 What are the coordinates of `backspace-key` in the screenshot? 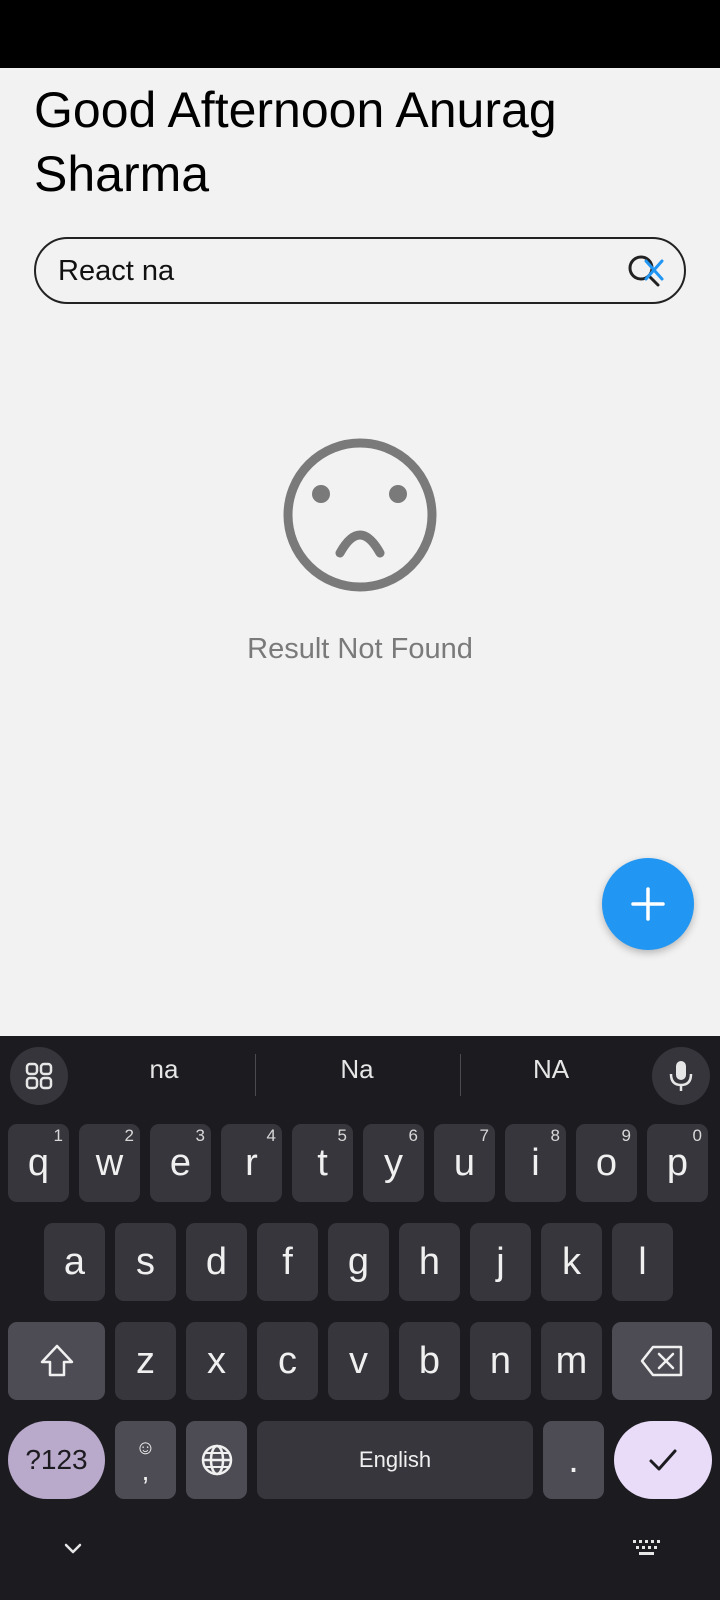 It's located at (662, 1361).